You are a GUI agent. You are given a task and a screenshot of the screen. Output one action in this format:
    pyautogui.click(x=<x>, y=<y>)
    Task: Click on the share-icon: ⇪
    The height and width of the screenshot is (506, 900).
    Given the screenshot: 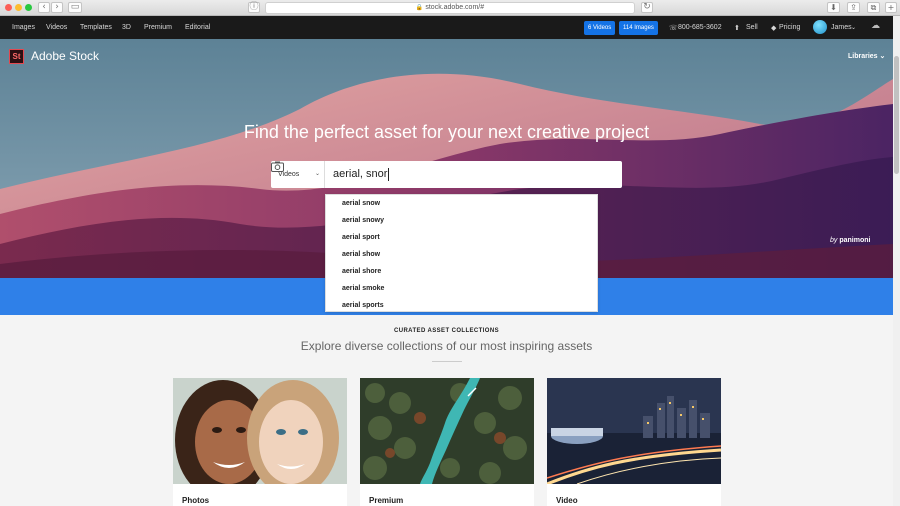 What is the action you would take?
    pyautogui.click(x=853, y=7)
    